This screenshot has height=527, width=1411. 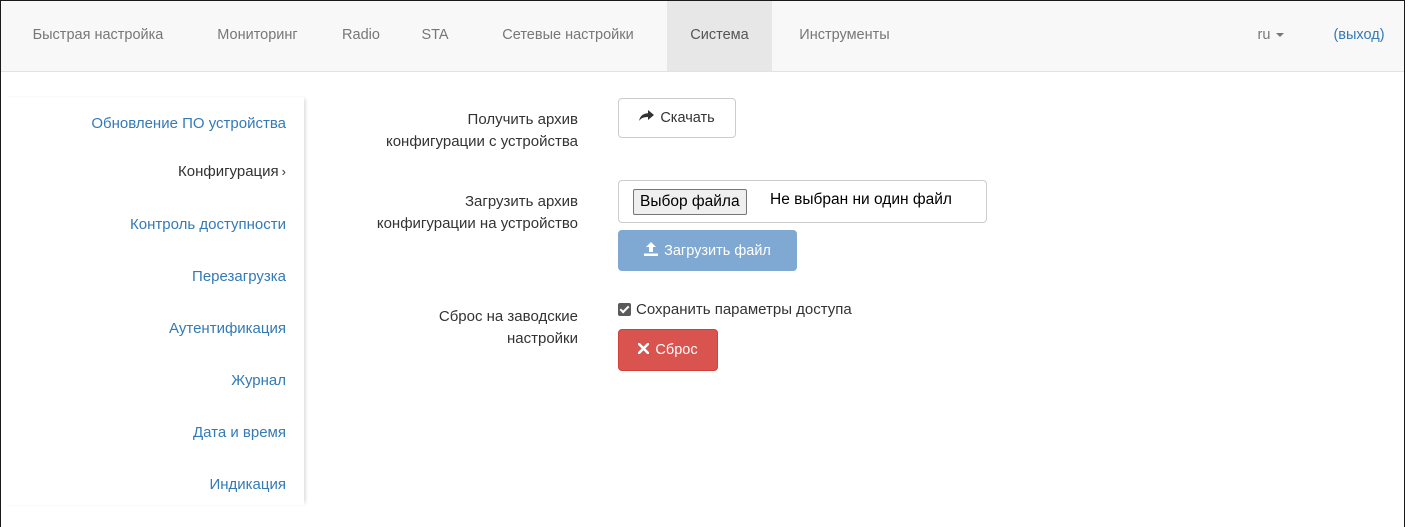 I want to click on download-button-label: Скачать, so click(x=687, y=118).